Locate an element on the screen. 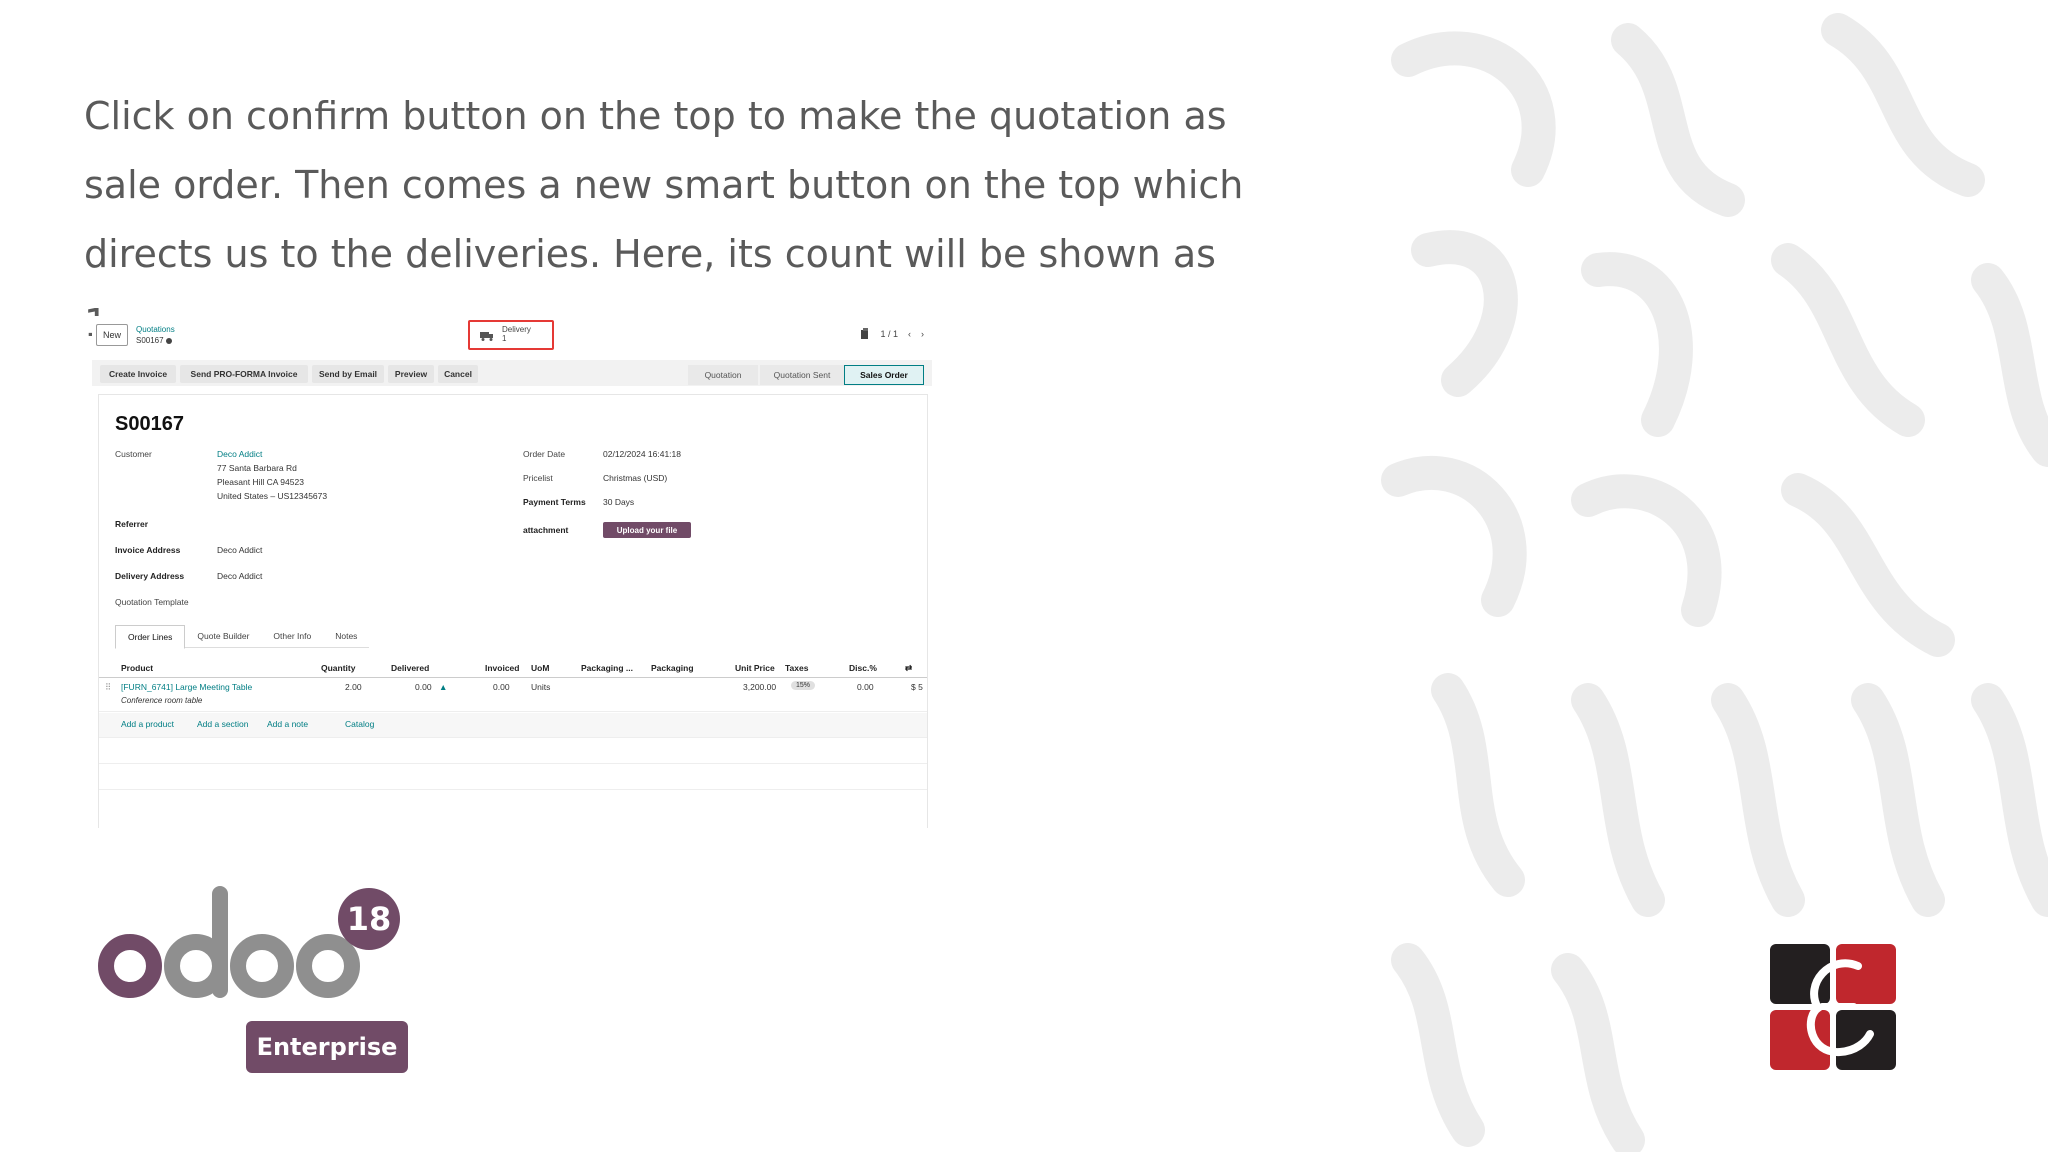 Image resolution: width=2048 pixels, height=1152 pixels. breadcrumb: Quotations S00167 is located at coordinates (155, 335).